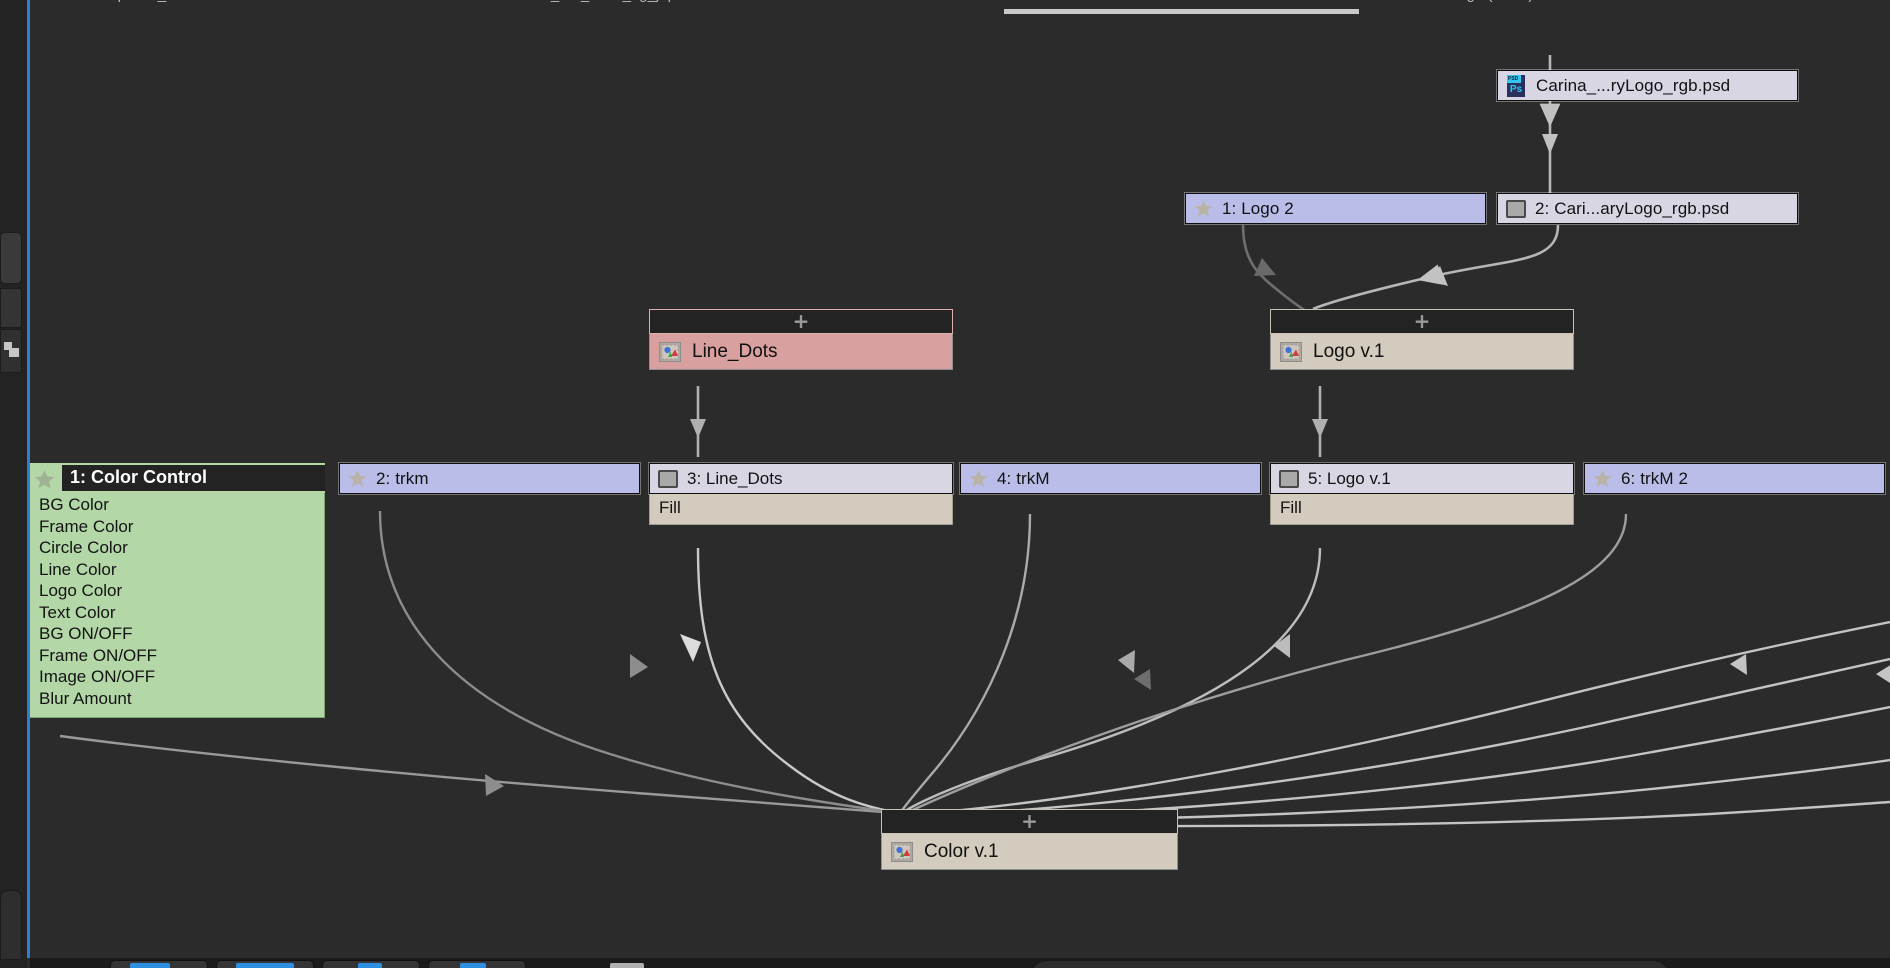 The height and width of the screenshot is (968, 1890). Describe the element at coordinates (181, 591) in the screenshot. I see `property-item: Logo Color` at that location.